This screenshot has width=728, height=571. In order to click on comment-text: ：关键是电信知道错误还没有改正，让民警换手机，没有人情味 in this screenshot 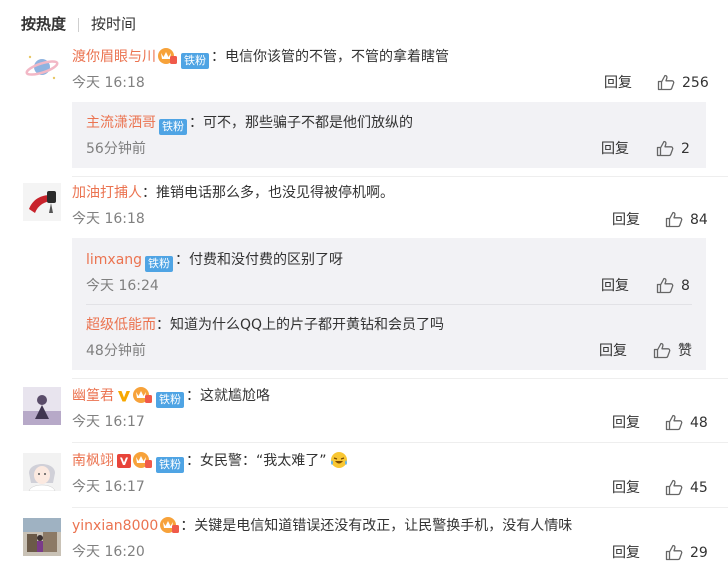, I will do `click(376, 526)`.